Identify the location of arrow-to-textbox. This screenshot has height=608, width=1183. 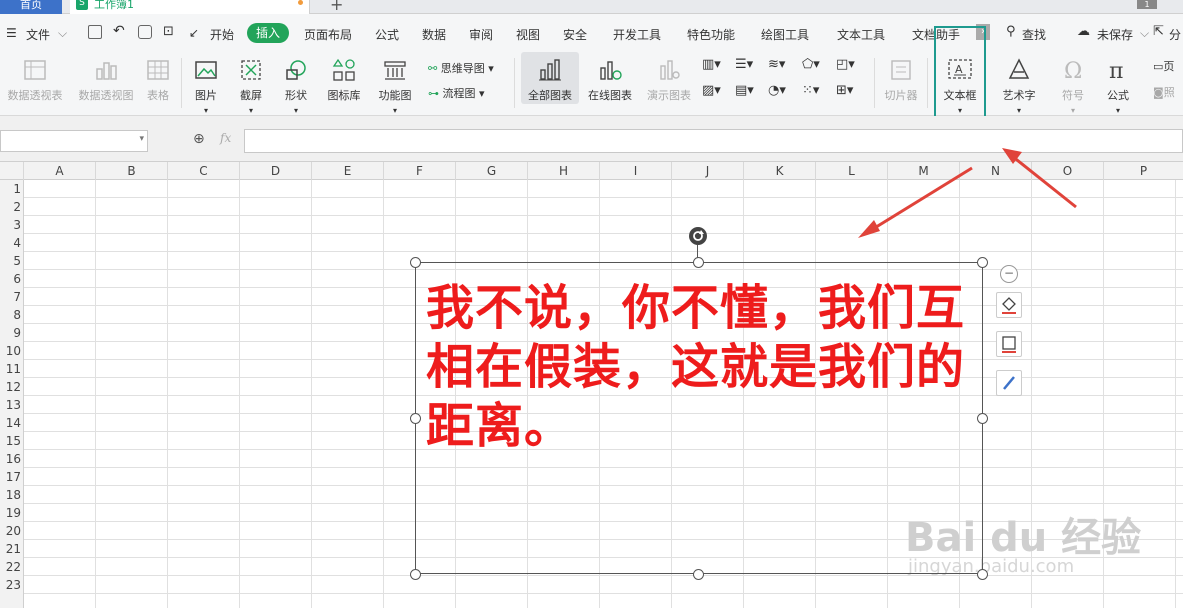
(920, 200).